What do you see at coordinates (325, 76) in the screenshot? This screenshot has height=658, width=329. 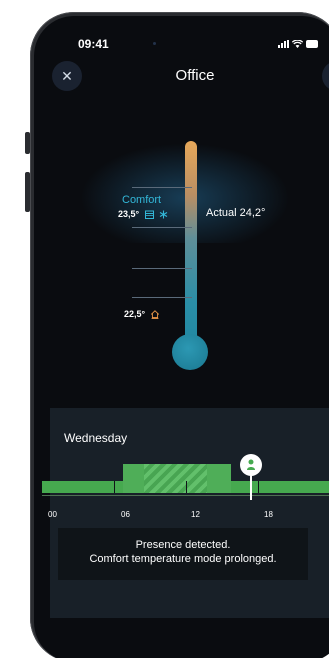 I see `more-options-button: •••` at bounding box center [325, 76].